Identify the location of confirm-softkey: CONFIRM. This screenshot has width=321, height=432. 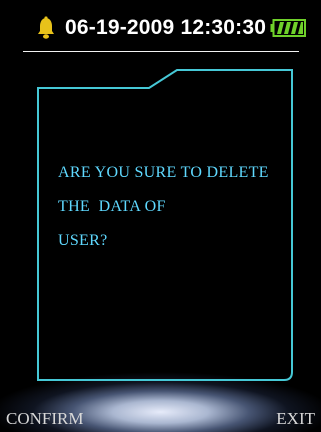
(44, 418).